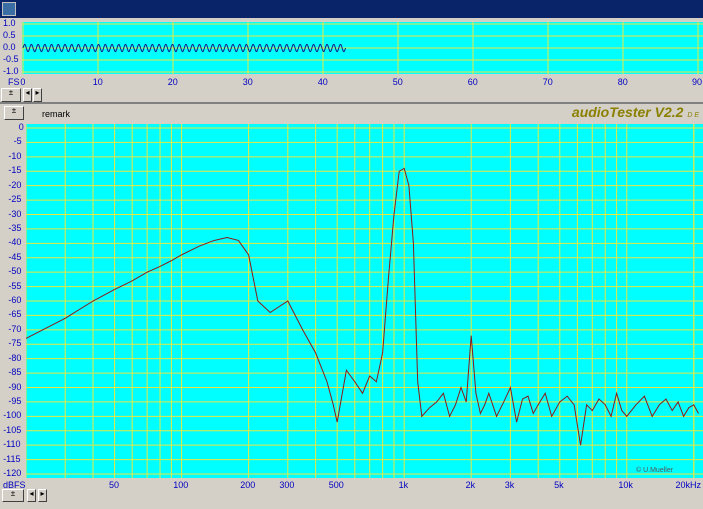 The width and height of the screenshot is (703, 509). What do you see at coordinates (15, 227) in the screenshot?
I see `spectrum-y-tick-label: -35` at bounding box center [15, 227].